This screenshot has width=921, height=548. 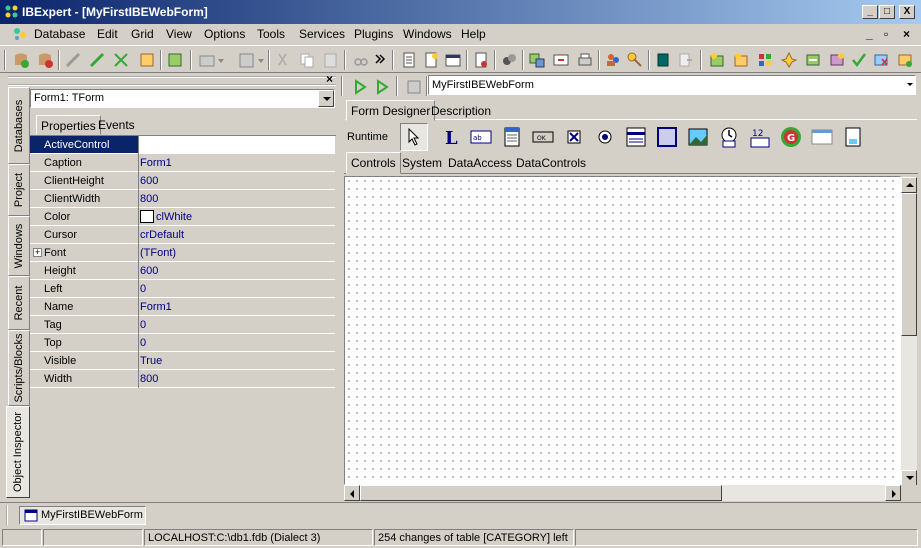 What do you see at coordinates (172, 81) in the screenshot?
I see `inspector-grip` at bounding box center [172, 81].